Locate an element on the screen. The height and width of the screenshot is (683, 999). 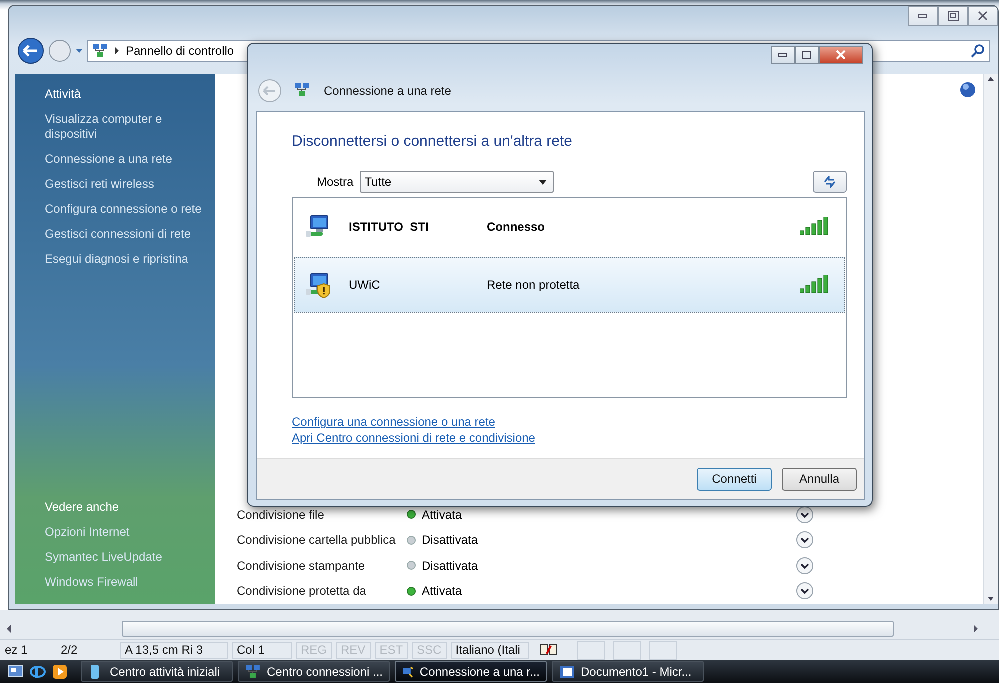
sidebar-heading: Attività is located at coordinates (63, 94).